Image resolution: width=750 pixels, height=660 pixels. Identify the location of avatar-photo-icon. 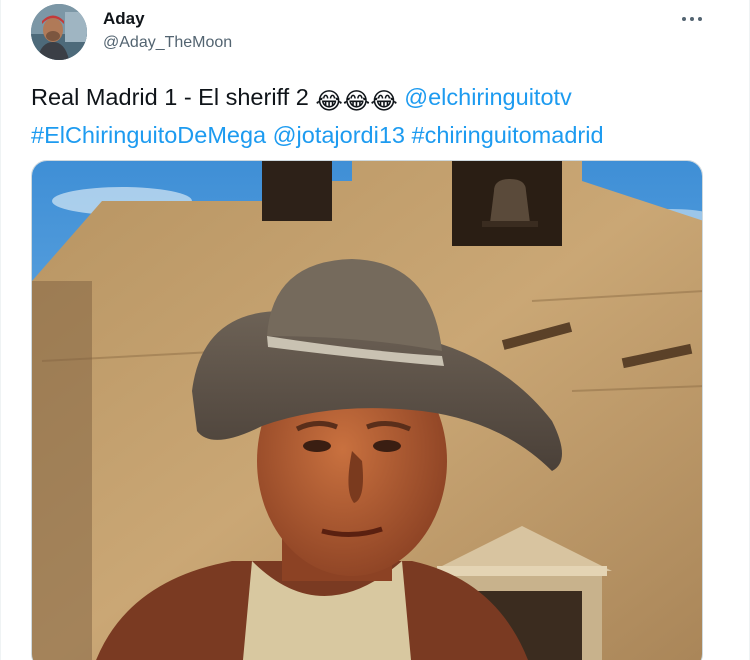
(59, 32).